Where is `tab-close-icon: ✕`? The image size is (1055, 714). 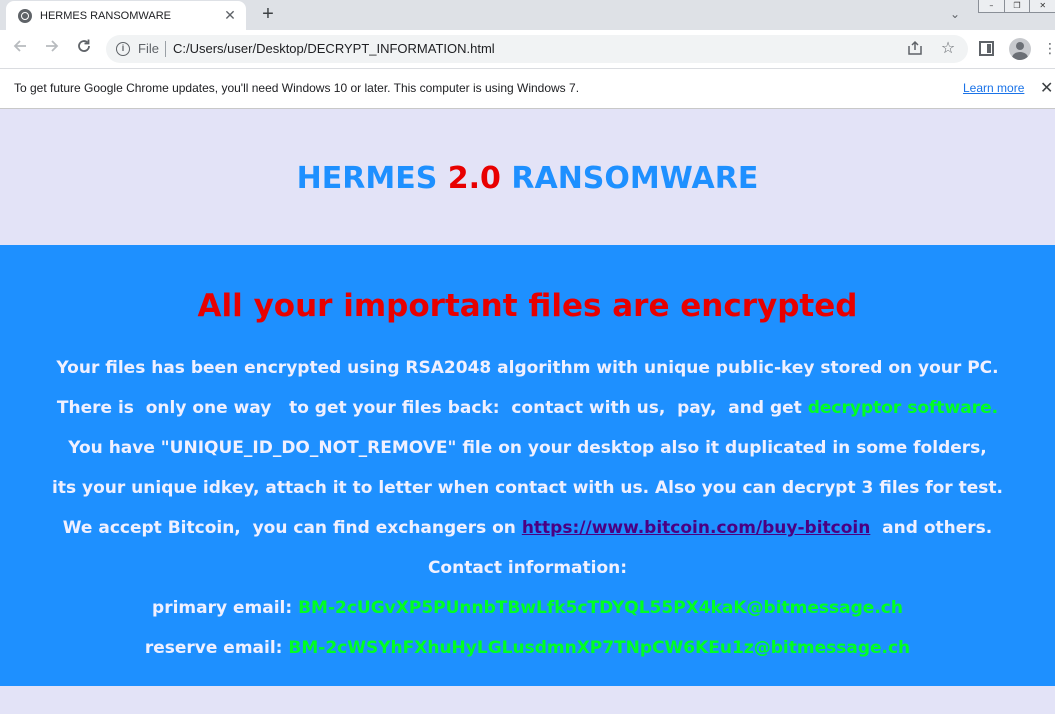 tab-close-icon: ✕ is located at coordinates (230, 16).